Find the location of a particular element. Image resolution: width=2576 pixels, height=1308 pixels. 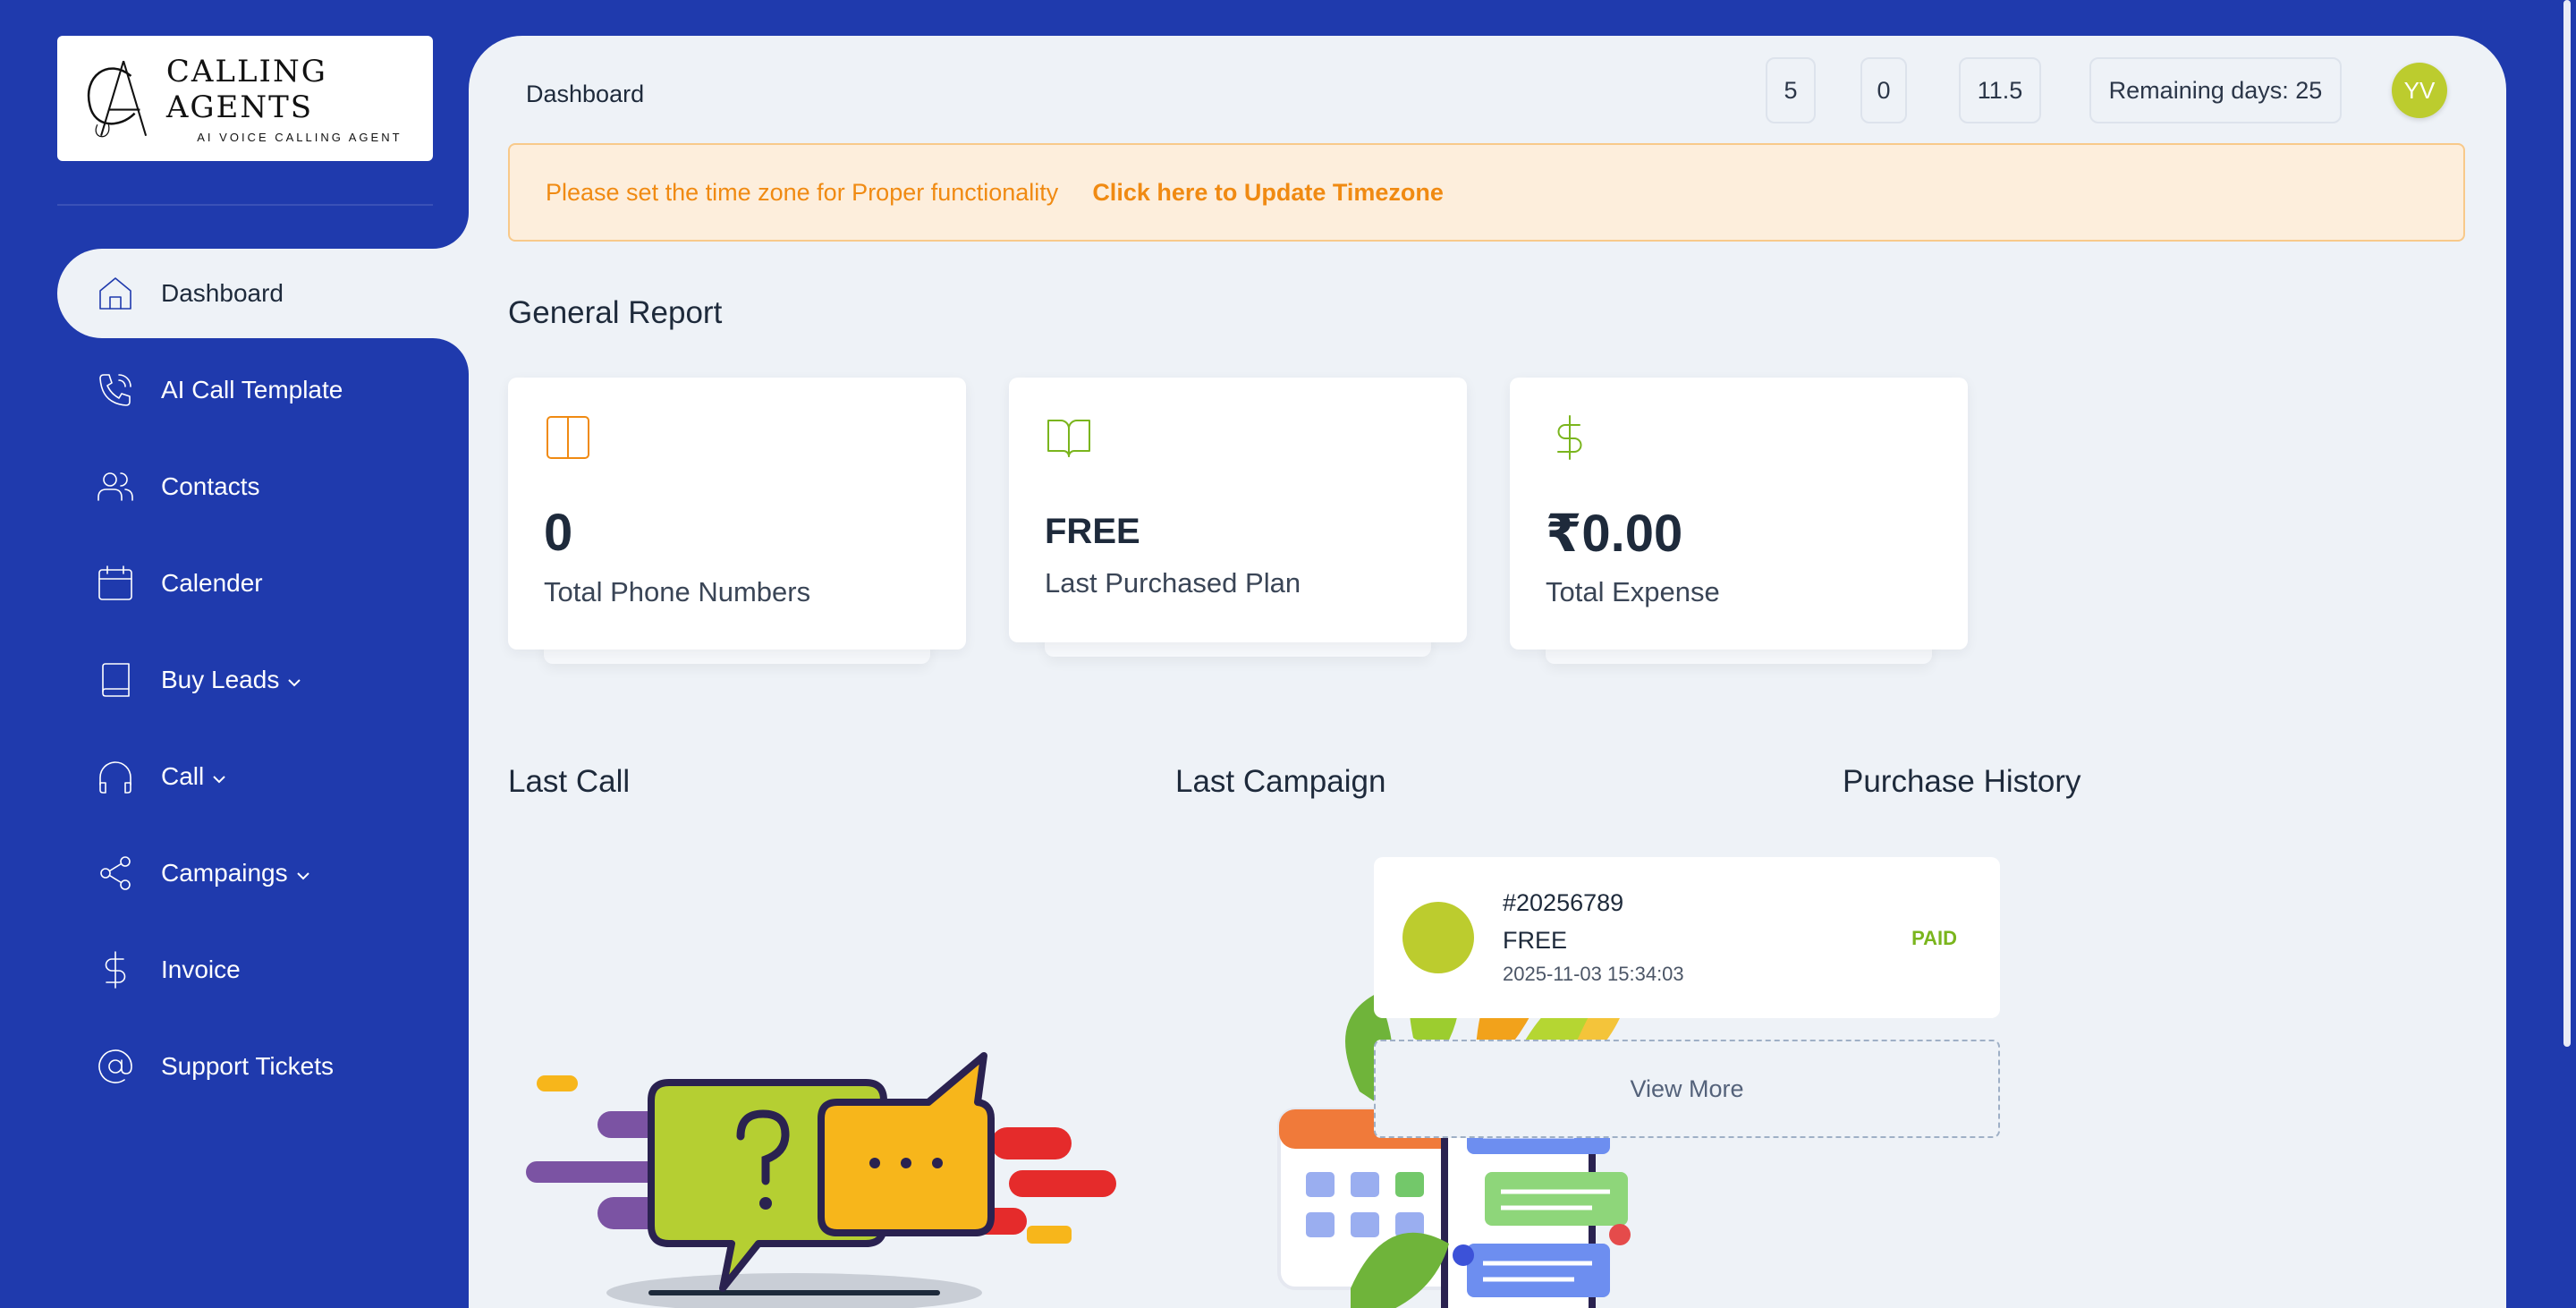

book-icon is located at coordinates (115, 680).